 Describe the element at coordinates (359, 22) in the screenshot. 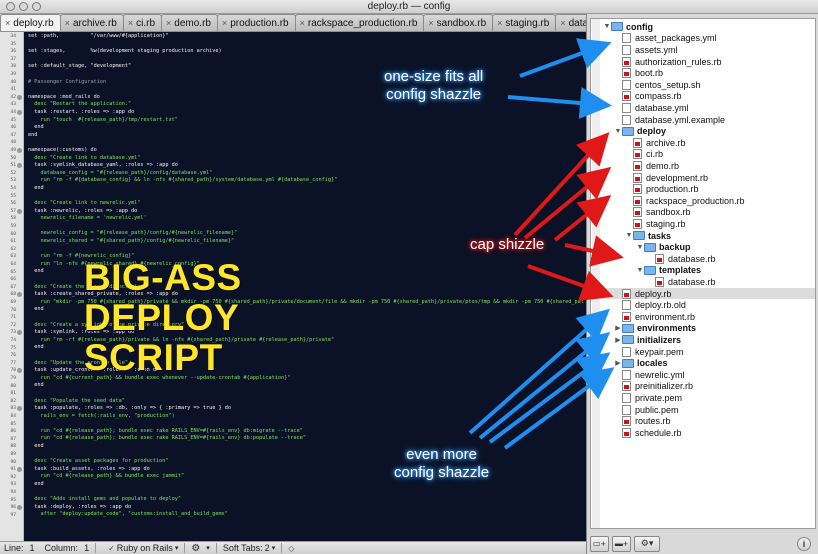

I see `tab-rackspace-production-rb: × rackspace_production.rb` at that location.